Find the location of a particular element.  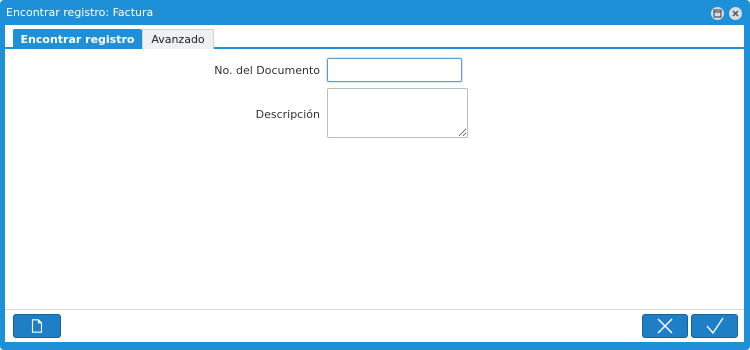

description-textarea is located at coordinates (397, 113).